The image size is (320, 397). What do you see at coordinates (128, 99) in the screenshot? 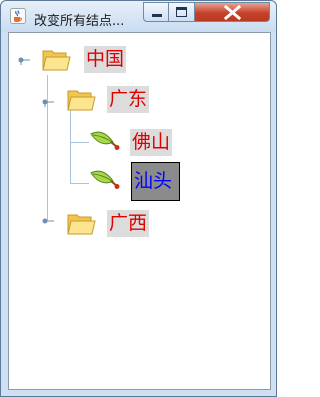
I see `tree-node-label: 广东` at bounding box center [128, 99].